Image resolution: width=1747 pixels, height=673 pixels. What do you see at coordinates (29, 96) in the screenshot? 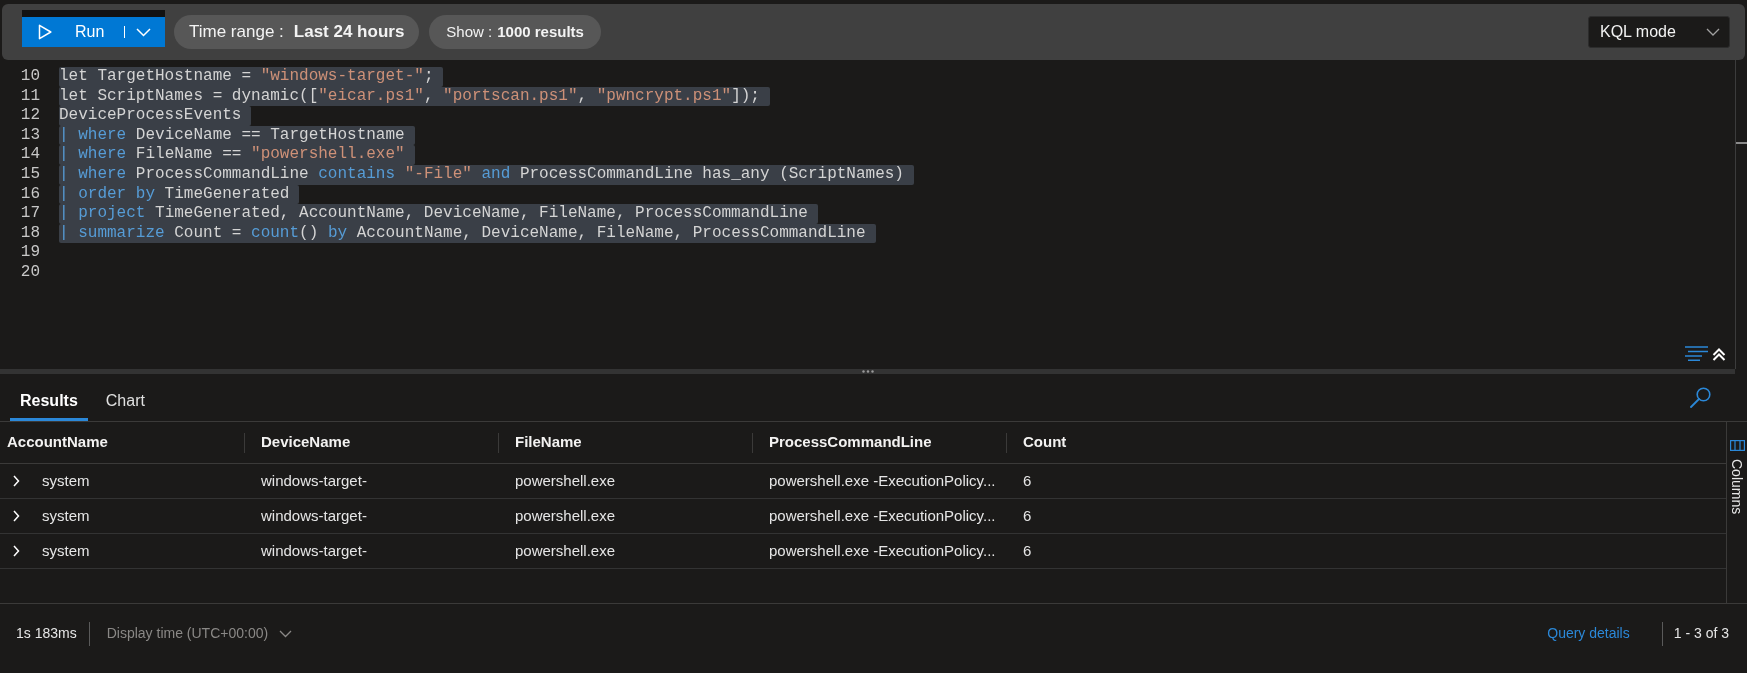
I see `line-number: 11` at bounding box center [29, 96].